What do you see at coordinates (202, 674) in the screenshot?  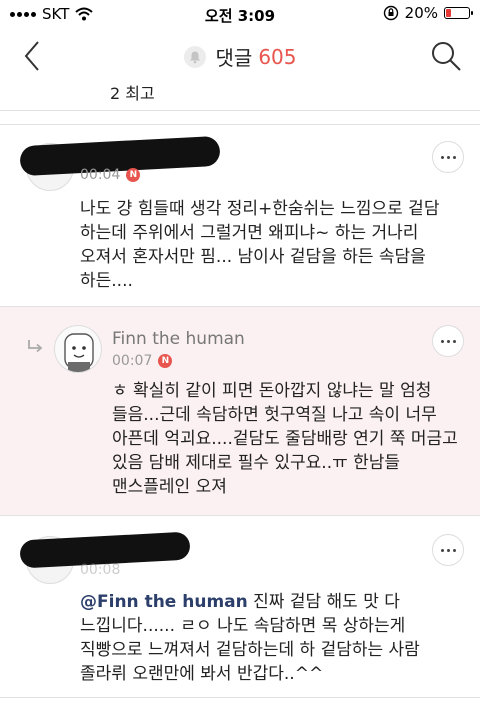 I see `comment-line: 졸라뤼 오랜만에 봐서 반갑다..^^` at bounding box center [202, 674].